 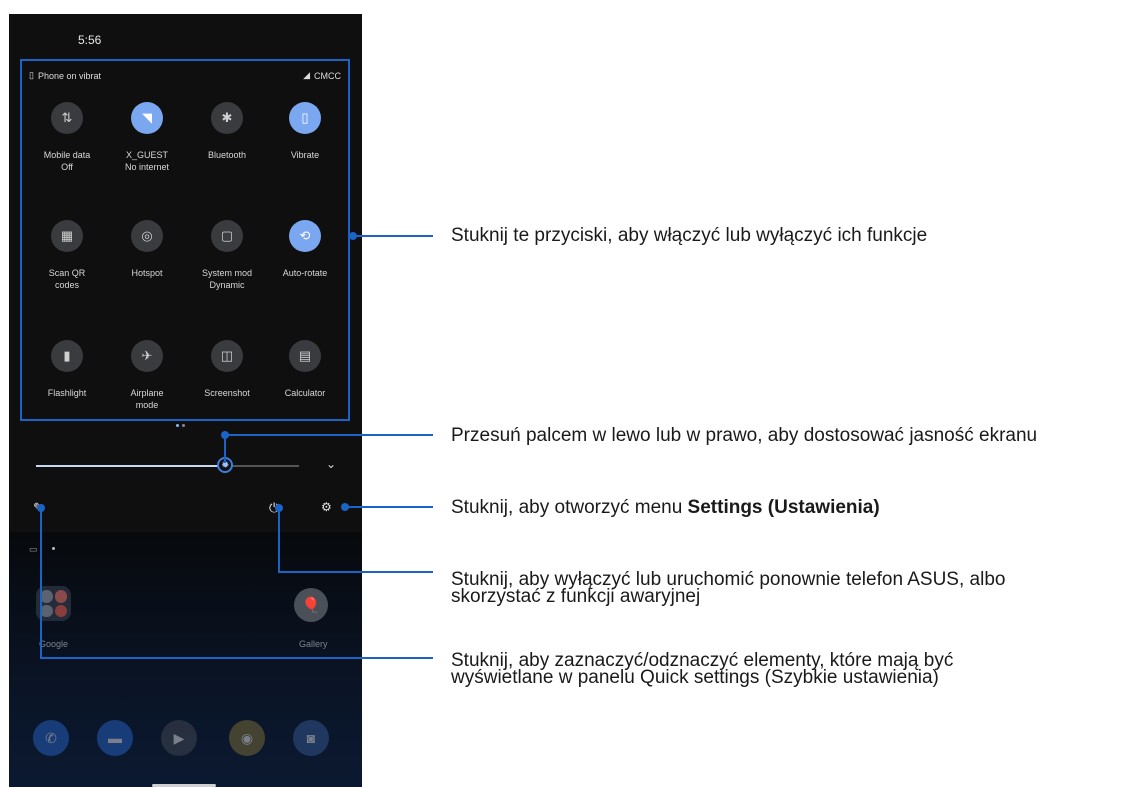 I want to click on callout-dot-settings, so click(x=345, y=507).